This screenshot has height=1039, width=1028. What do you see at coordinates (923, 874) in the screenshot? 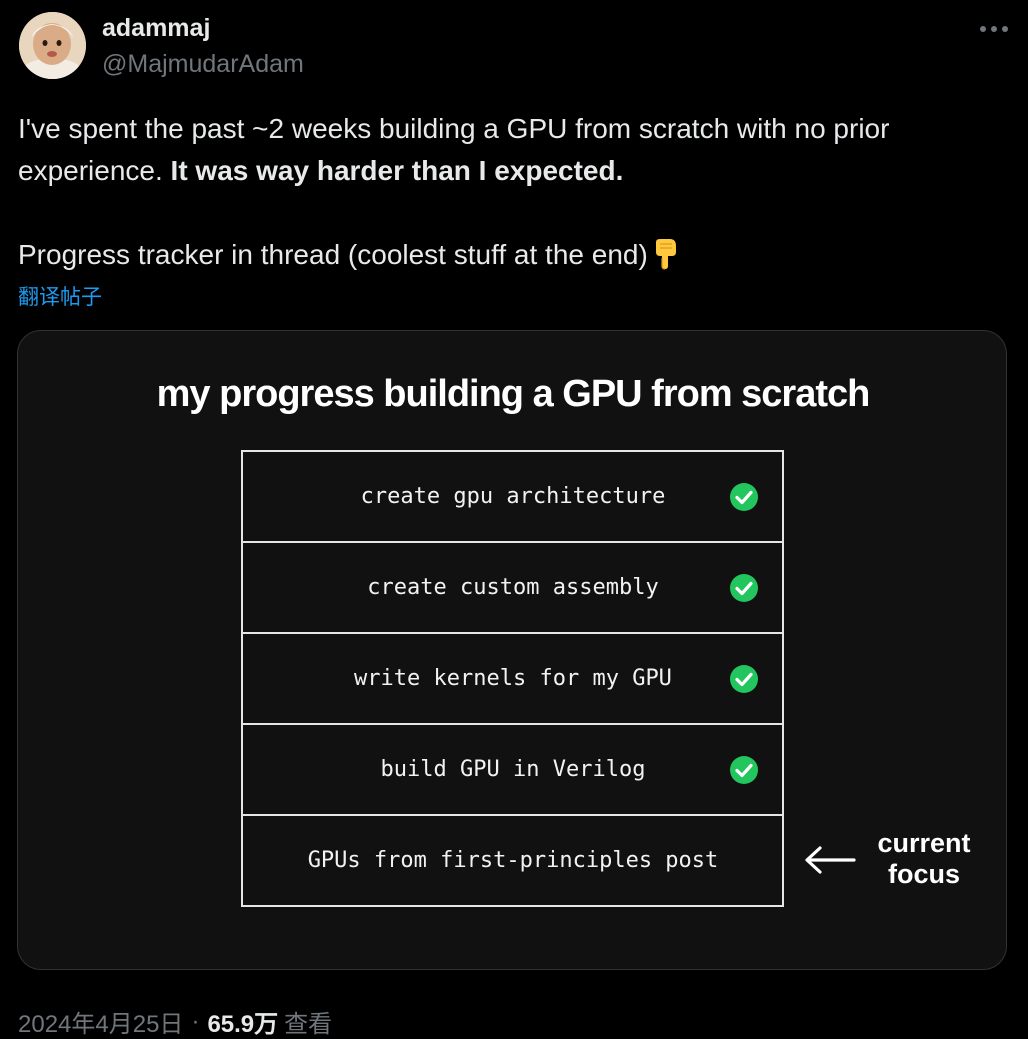
I see `focus-label-line2: focus` at bounding box center [923, 874].